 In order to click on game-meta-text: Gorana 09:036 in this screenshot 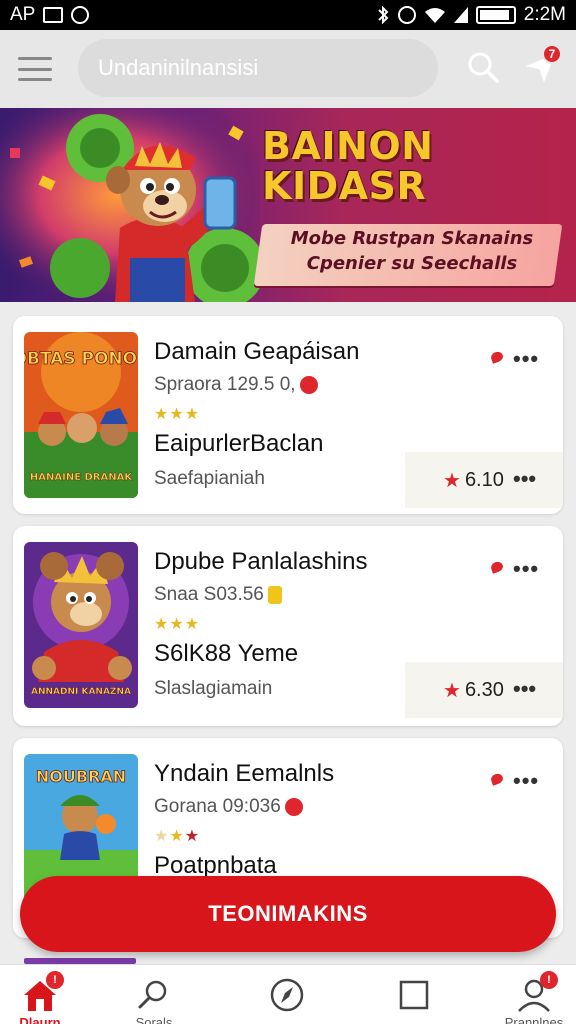, I will do `click(217, 806)`.